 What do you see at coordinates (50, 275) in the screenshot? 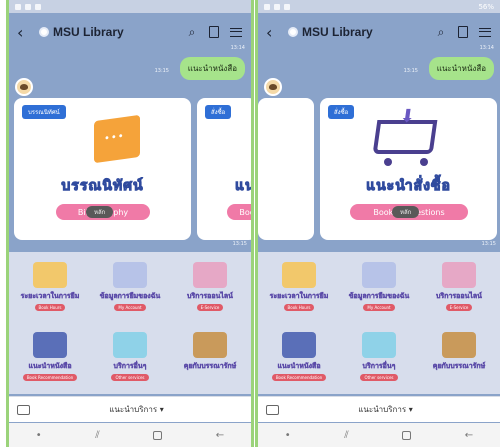
I see `lamp-icon` at bounding box center [50, 275].